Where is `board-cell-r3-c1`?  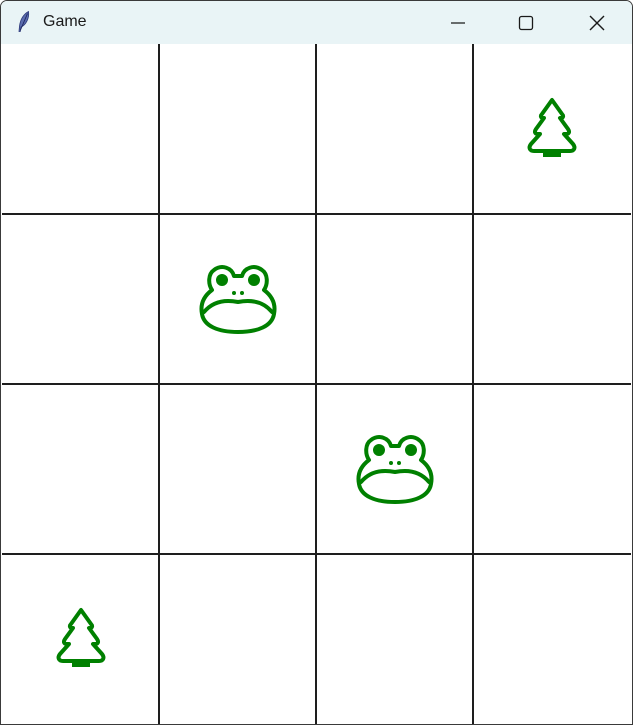
board-cell-r3-c1 is located at coordinates (80, 469).